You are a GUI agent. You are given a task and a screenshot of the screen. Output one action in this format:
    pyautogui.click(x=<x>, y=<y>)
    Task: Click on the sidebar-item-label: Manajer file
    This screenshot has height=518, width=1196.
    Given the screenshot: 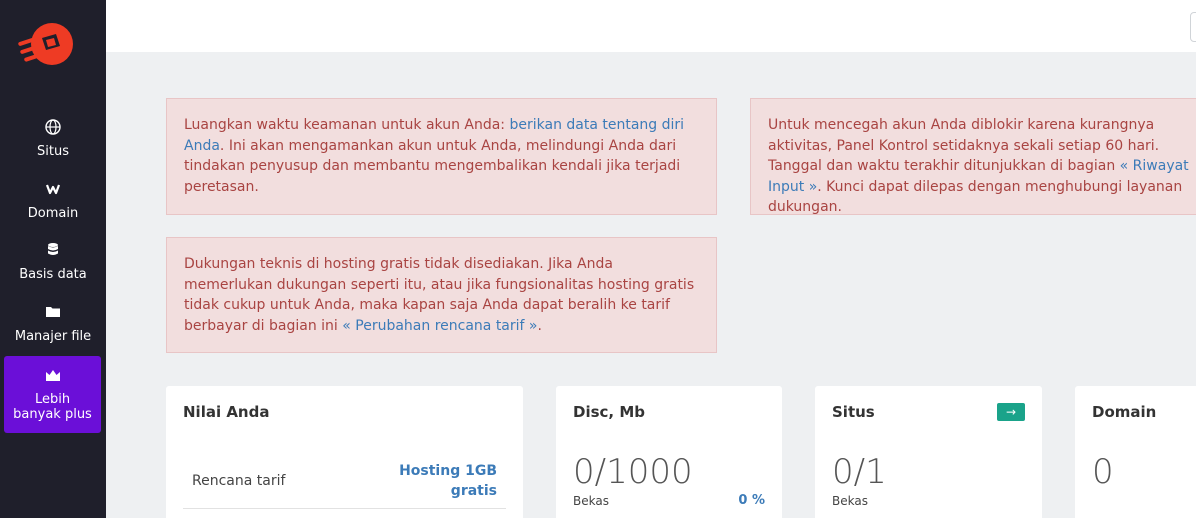 What is the action you would take?
    pyautogui.click(x=53, y=336)
    